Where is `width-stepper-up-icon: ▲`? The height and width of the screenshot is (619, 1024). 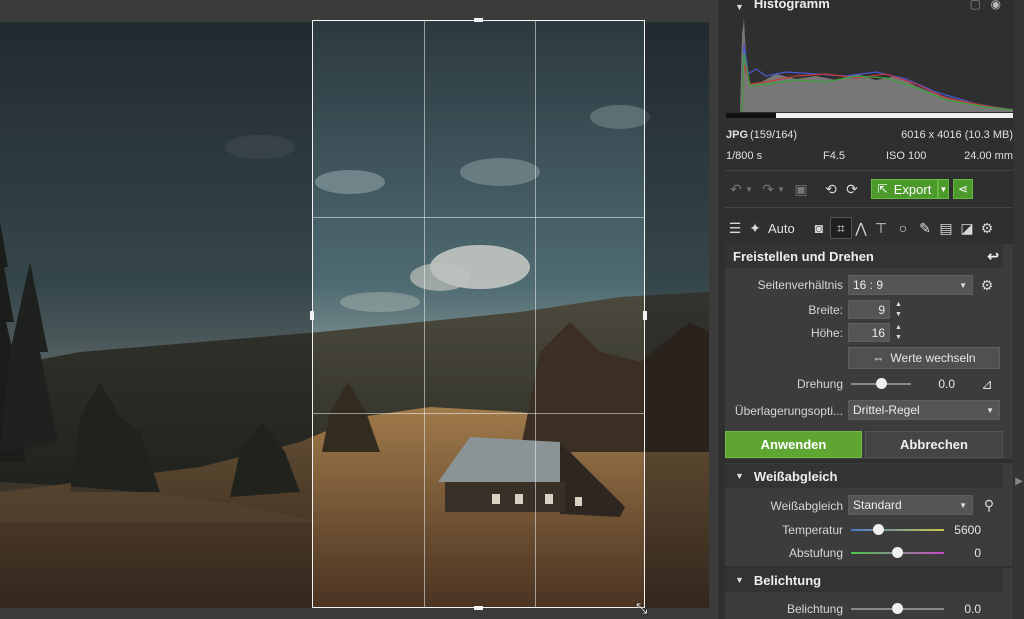 width-stepper-up-icon: ▲ is located at coordinates (898, 304).